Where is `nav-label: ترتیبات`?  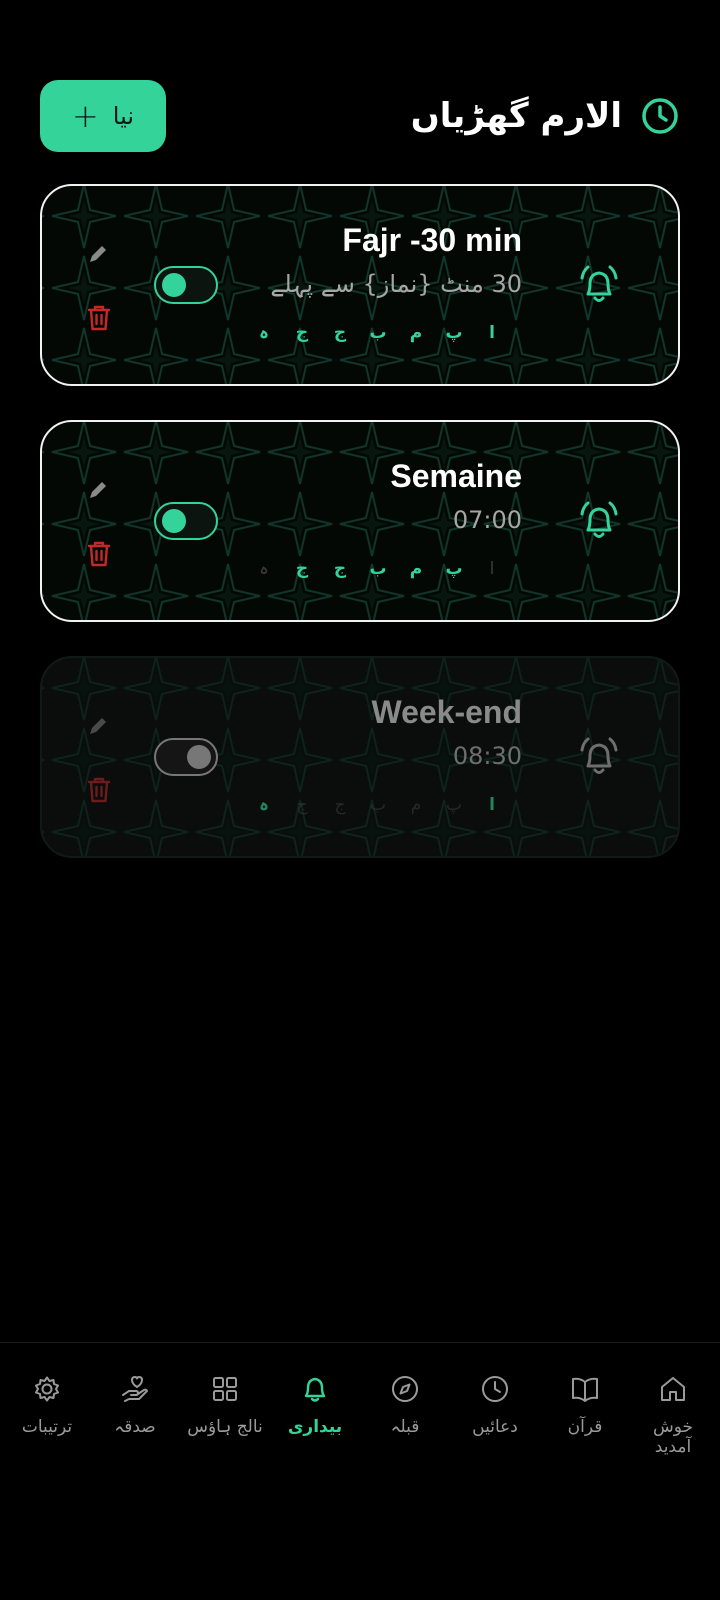
nav-label: ترتیبات is located at coordinates (47, 1427).